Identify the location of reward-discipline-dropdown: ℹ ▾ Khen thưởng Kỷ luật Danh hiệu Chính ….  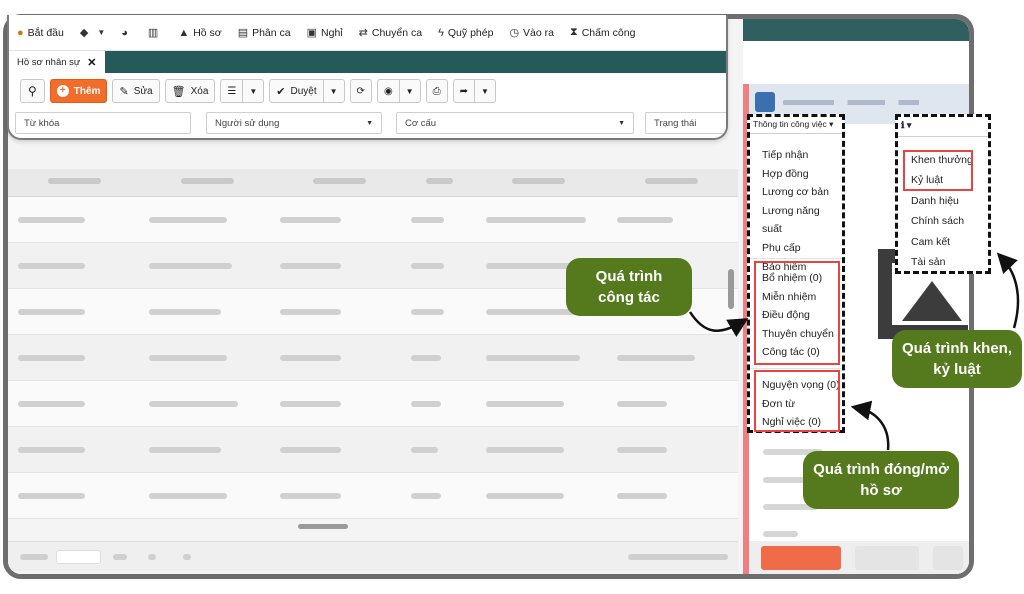
(943, 194).